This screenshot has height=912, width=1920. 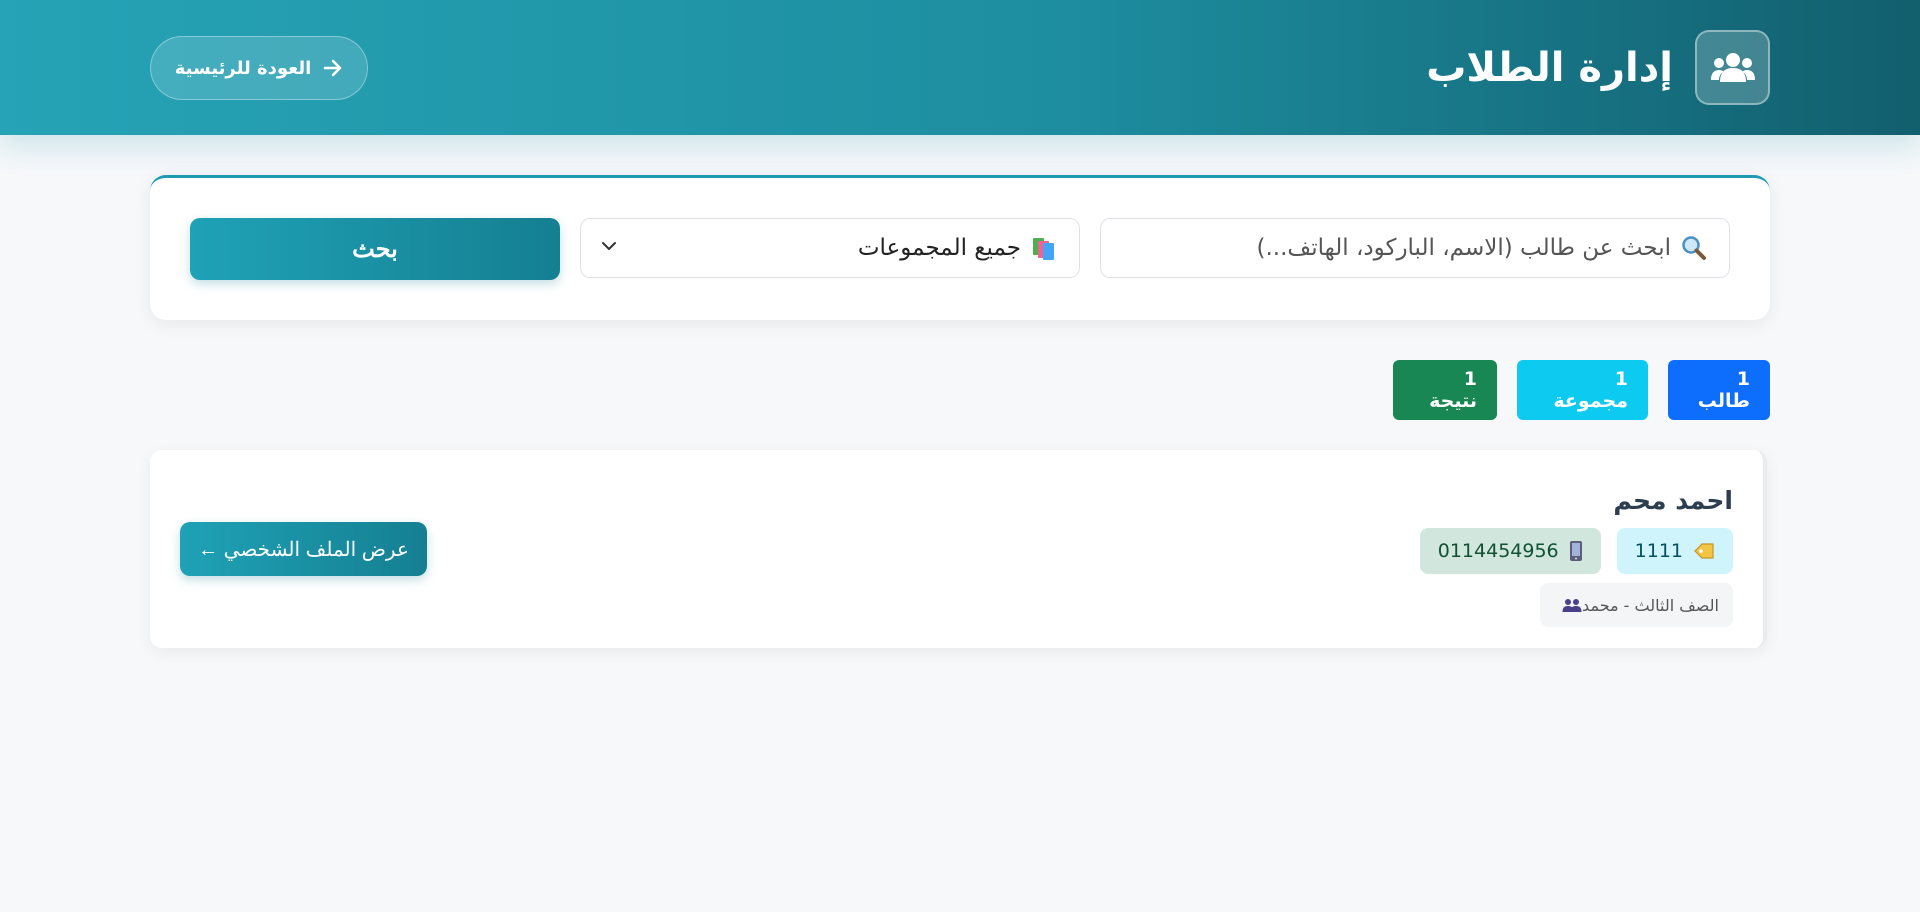 What do you see at coordinates (1549, 67) in the screenshot?
I see `page-title: إدارة الطلاب` at bounding box center [1549, 67].